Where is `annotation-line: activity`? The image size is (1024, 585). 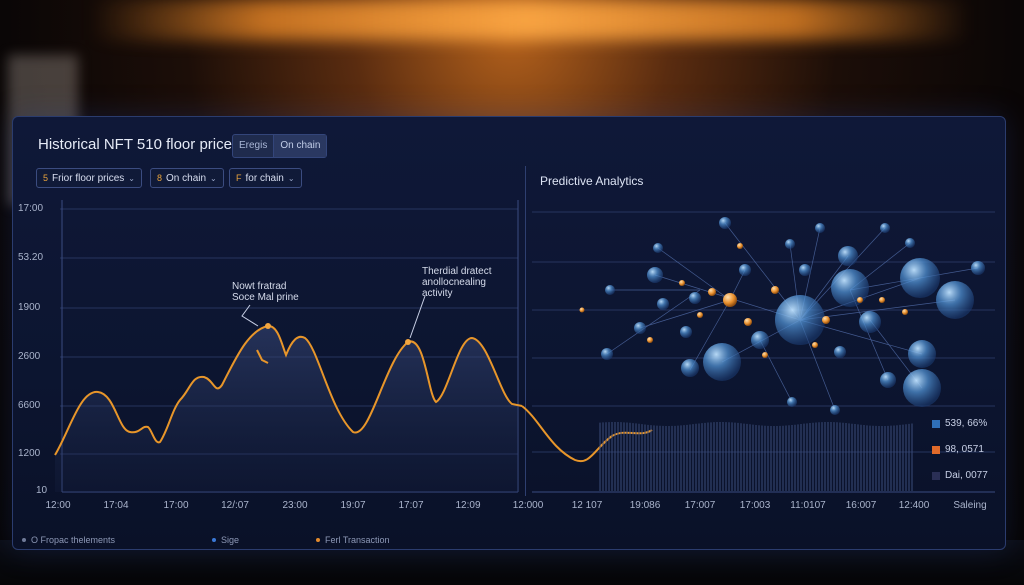 annotation-line: activity is located at coordinates (437, 293).